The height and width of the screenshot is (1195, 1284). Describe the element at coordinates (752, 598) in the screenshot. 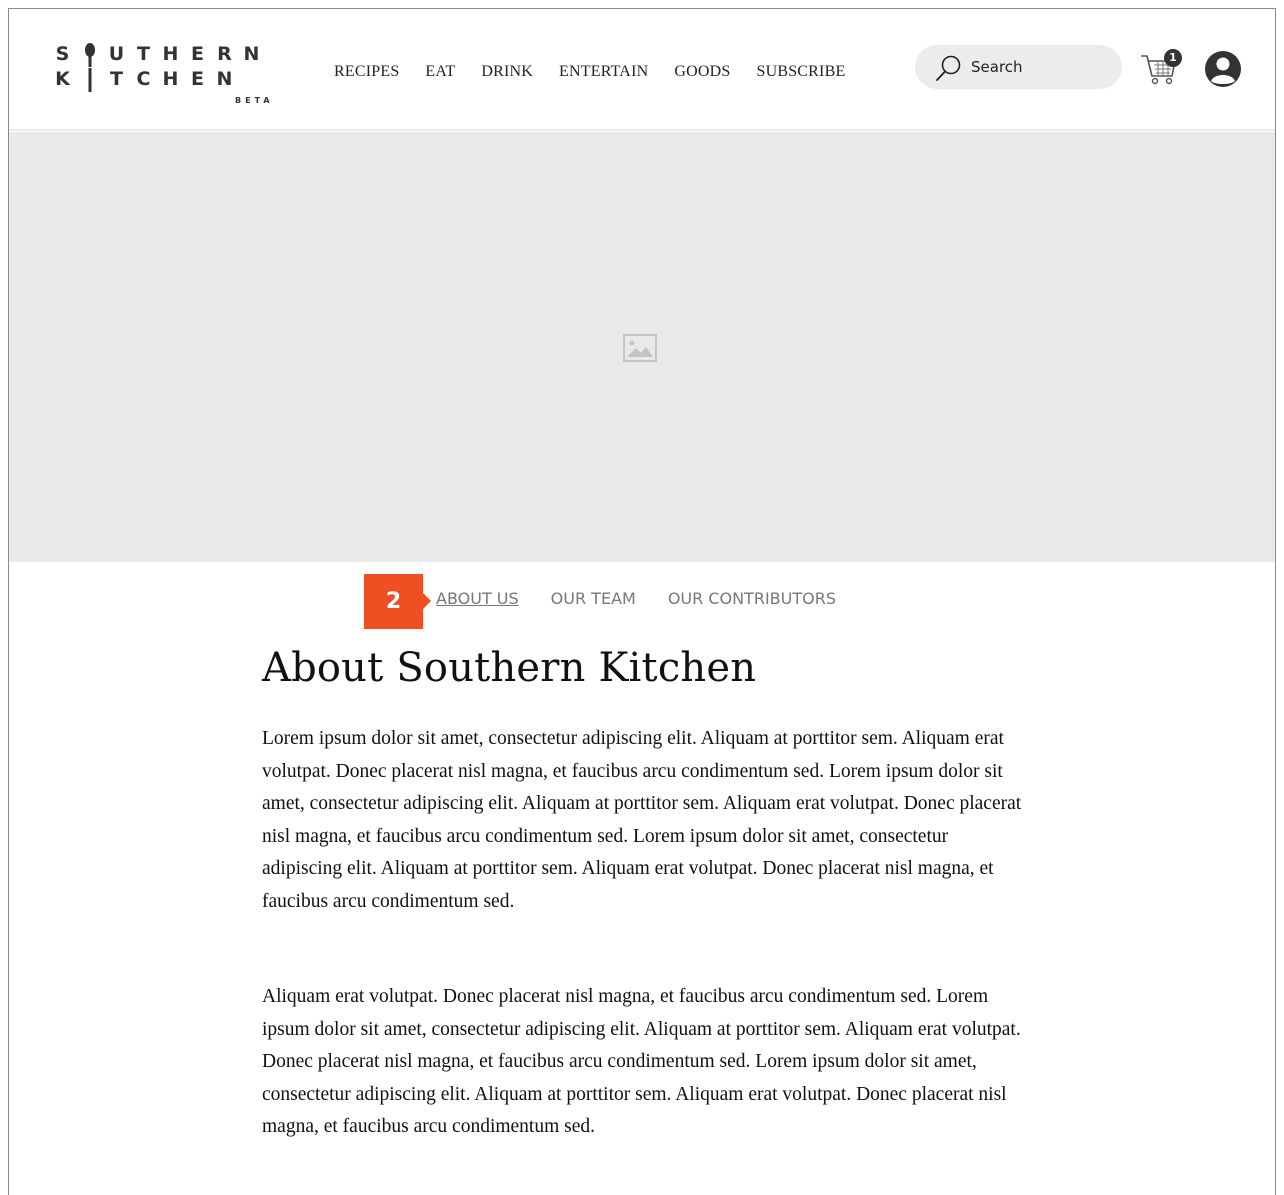

I see `subnav-our-contributors: OUR CONTRIBUTORS` at that location.